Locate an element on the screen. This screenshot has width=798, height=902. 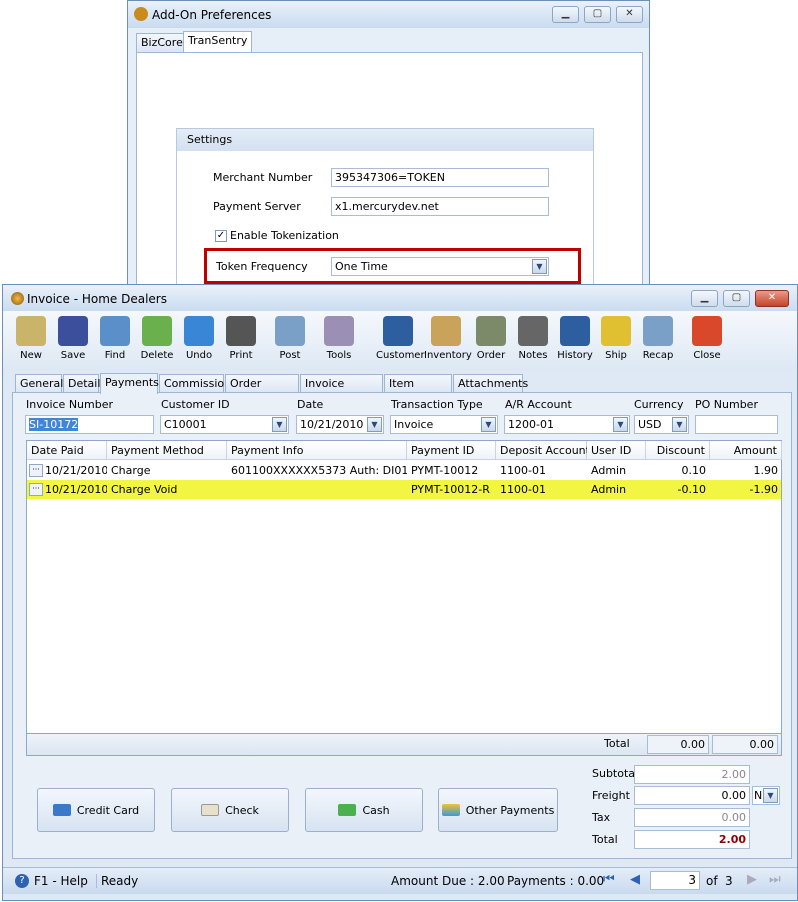
tab-attachments: Attachments is located at coordinates (490, 383).